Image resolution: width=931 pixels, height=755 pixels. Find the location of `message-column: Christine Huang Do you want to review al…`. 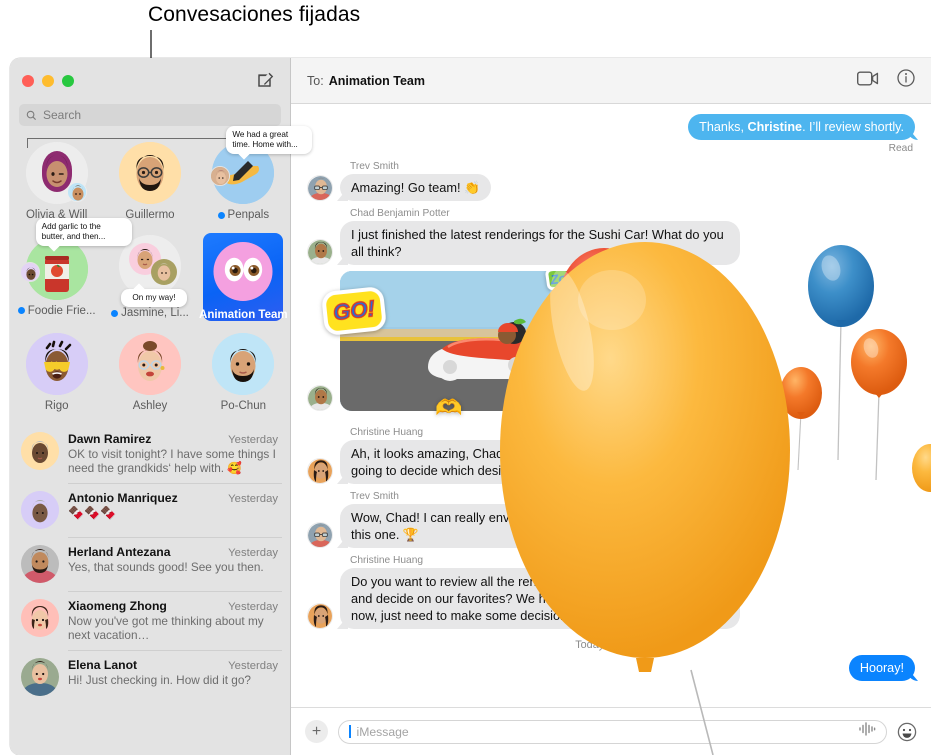

message-column: Christine Huang Do you want to review al… is located at coordinates (540, 592).